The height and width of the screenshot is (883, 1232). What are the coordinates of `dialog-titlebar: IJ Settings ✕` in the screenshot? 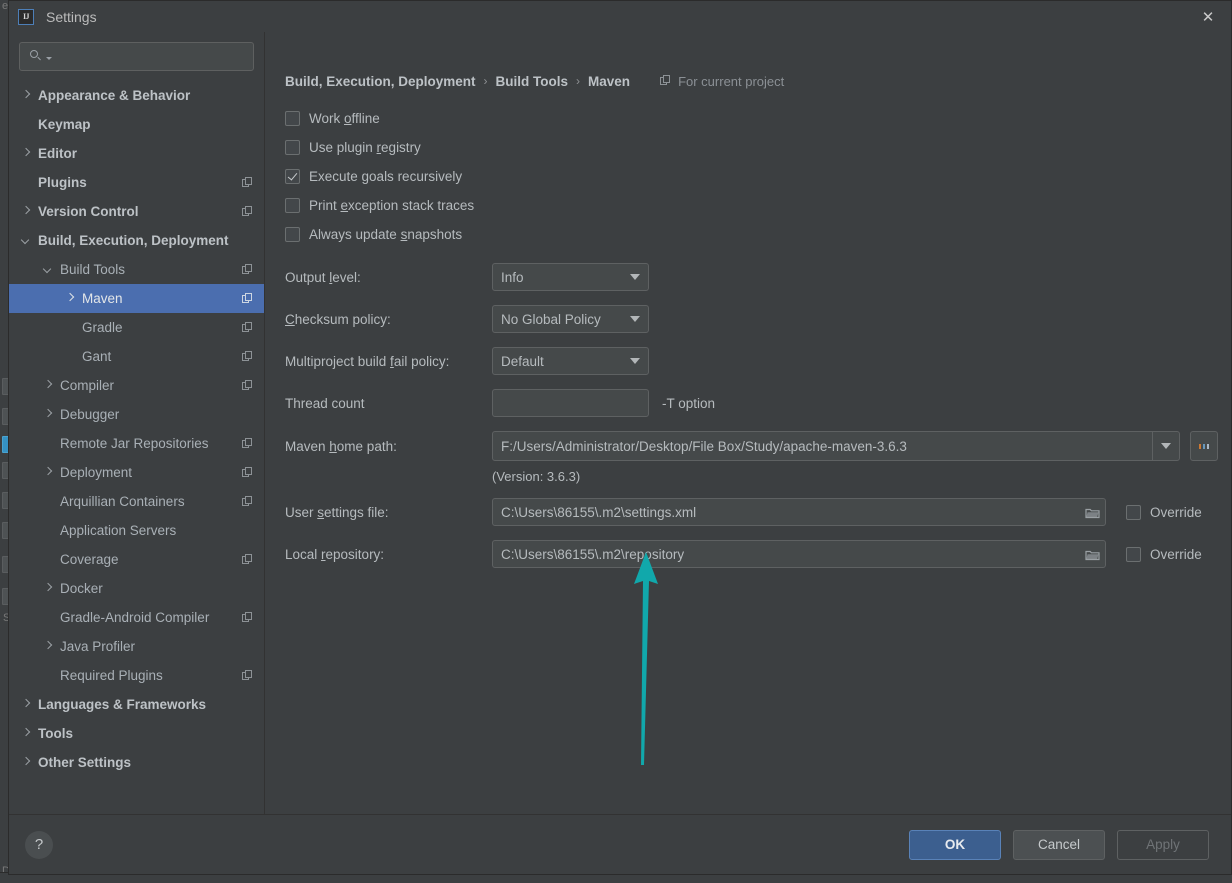 It's located at (620, 16).